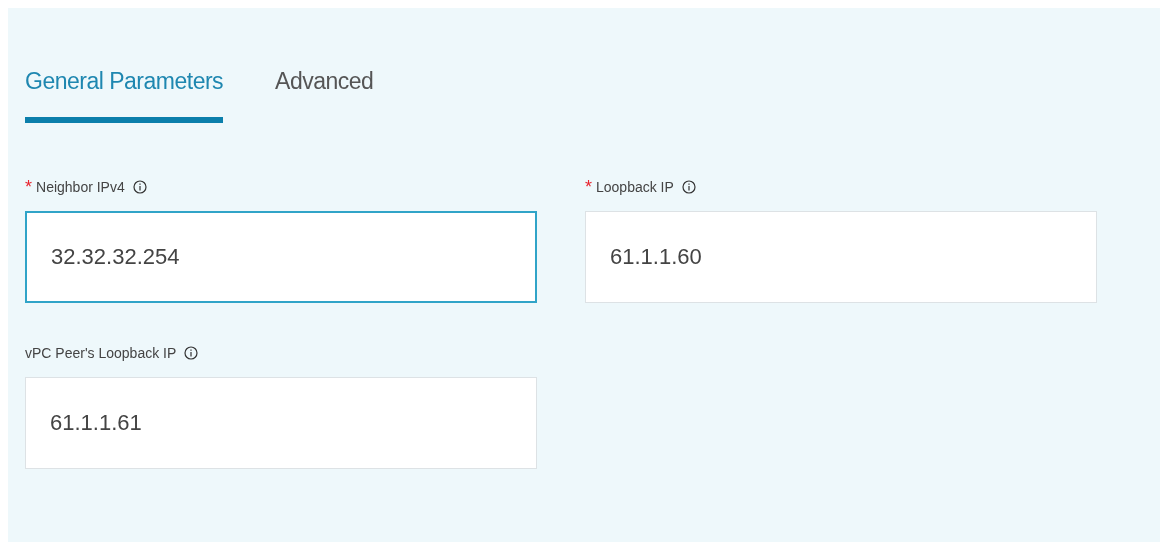 The width and height of the screenshot is (1160, 542). Describe the element at coordinates (635, 187) in the screenshot. I see `field-label: Loopback IP` at that location.